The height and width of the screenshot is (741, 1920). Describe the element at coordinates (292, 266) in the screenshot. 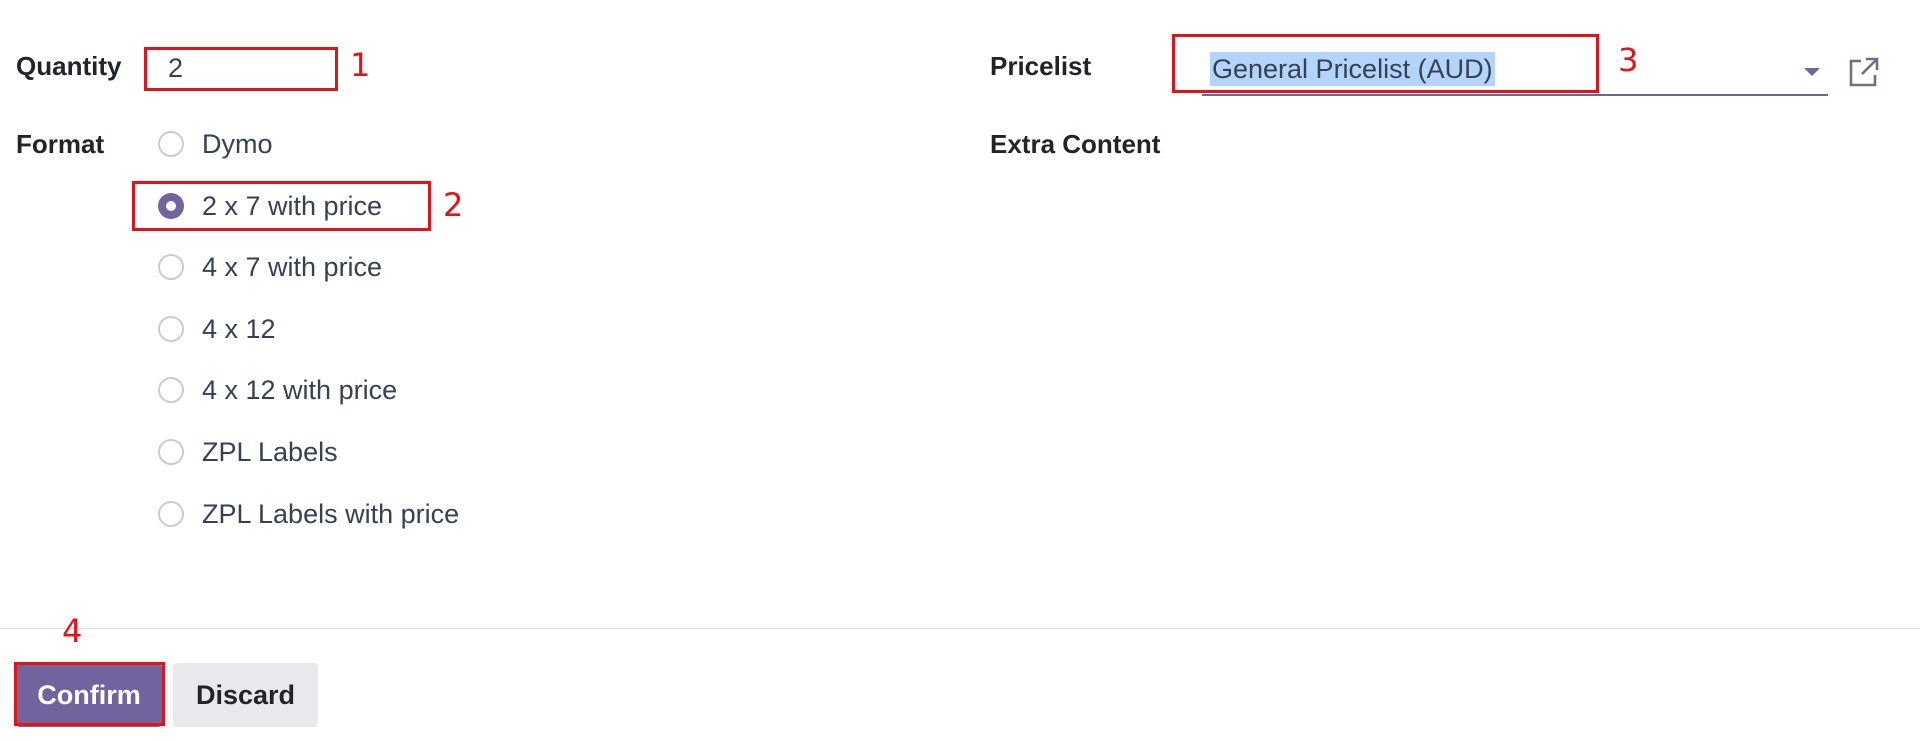

I see `format-option-label: 4 x 7 with price` at that location.